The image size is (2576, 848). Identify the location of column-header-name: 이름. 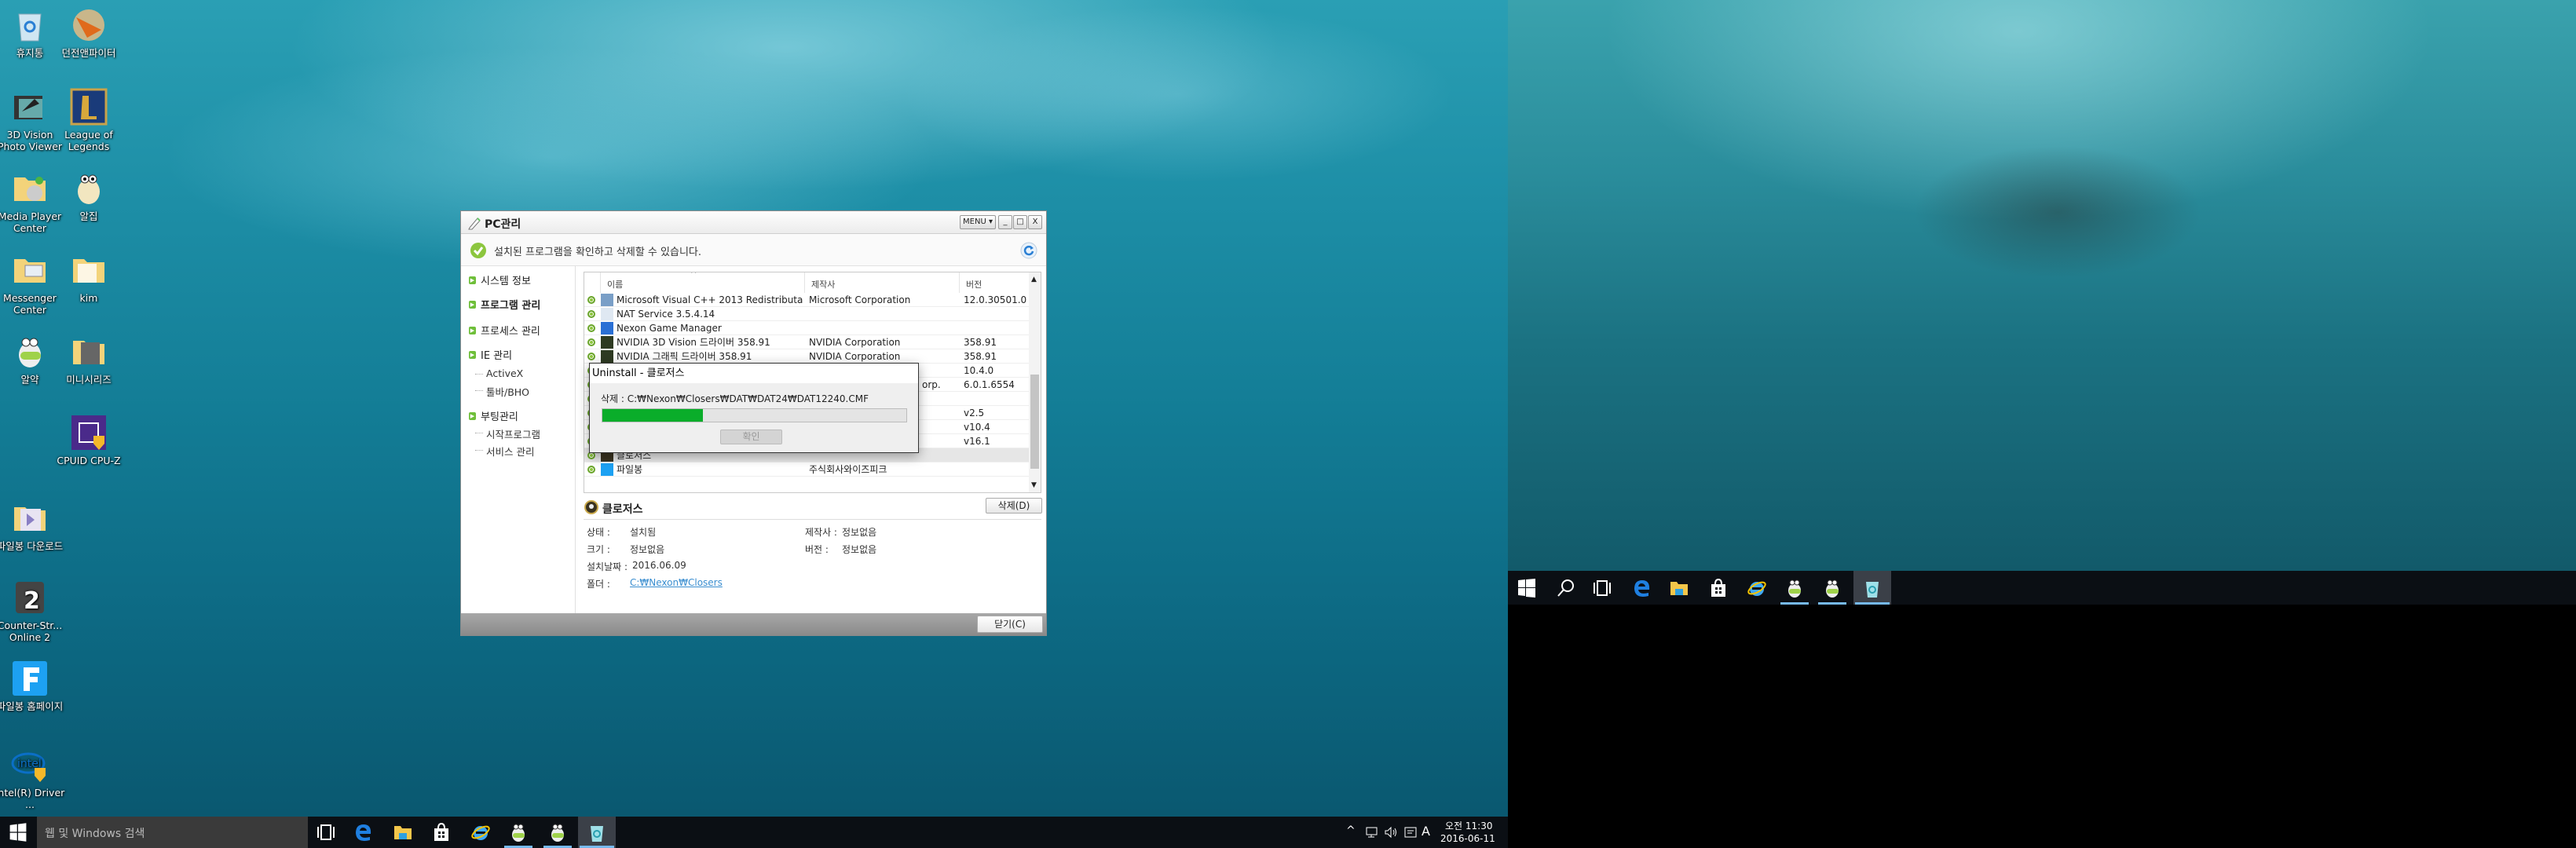
(703, 282).